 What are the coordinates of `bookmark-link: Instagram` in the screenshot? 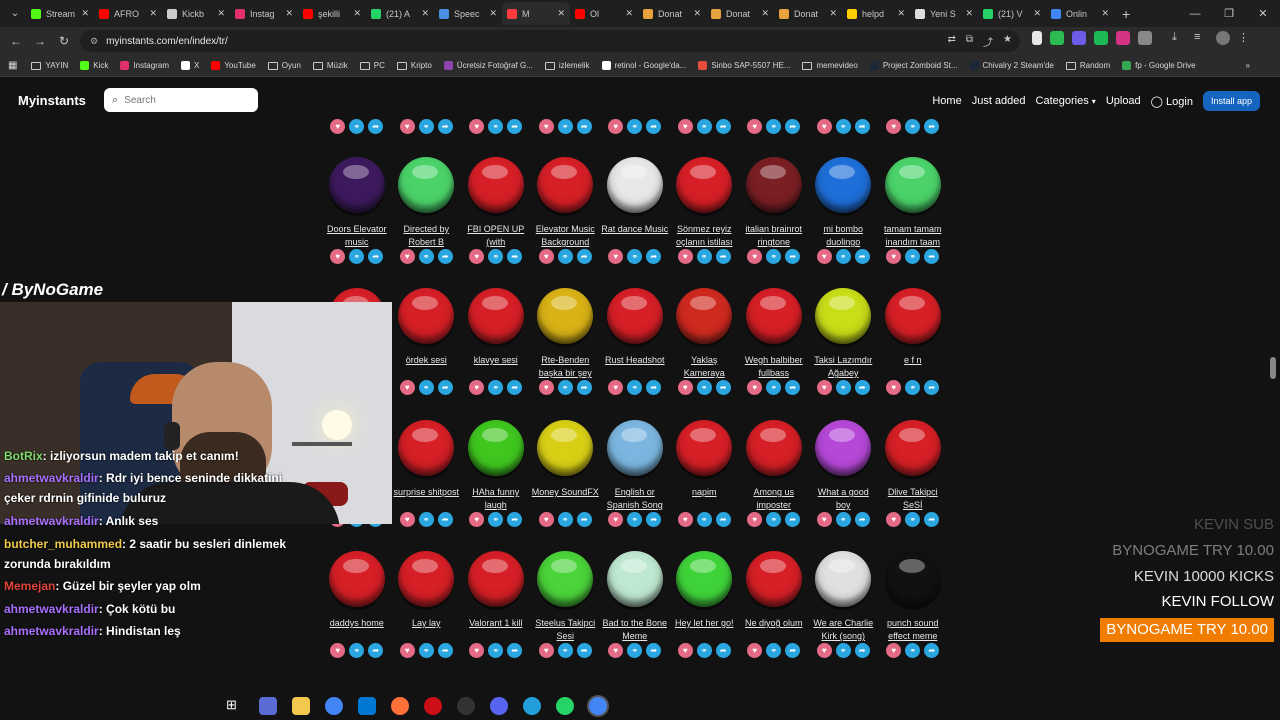 It's located at (144, 65).